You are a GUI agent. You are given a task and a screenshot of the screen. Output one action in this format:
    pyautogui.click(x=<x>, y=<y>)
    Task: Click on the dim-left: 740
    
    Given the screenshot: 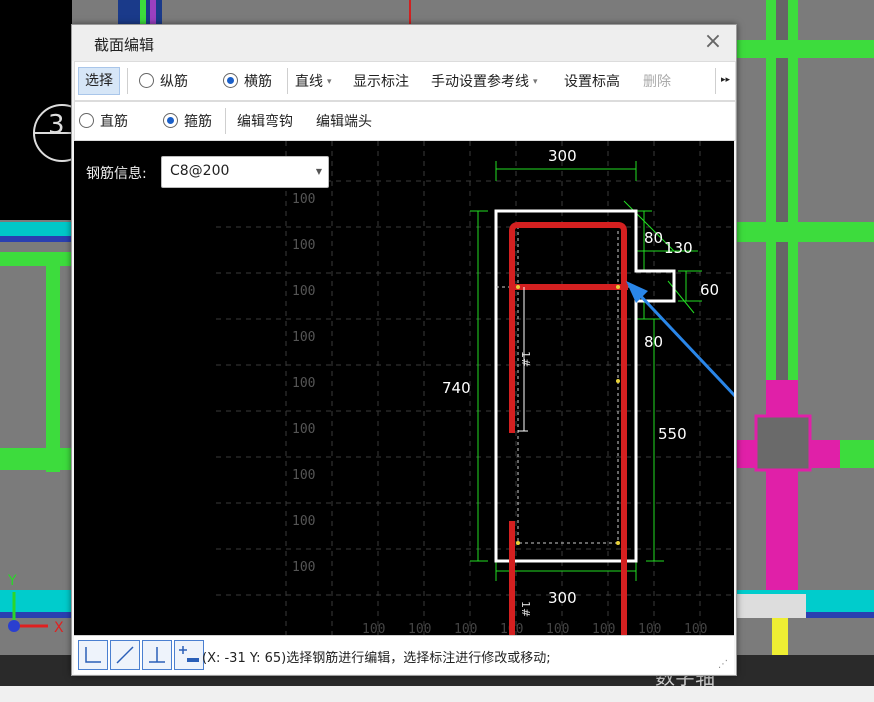 What is the action you would take?
    pyautogui.click(x=456, y=388)
    